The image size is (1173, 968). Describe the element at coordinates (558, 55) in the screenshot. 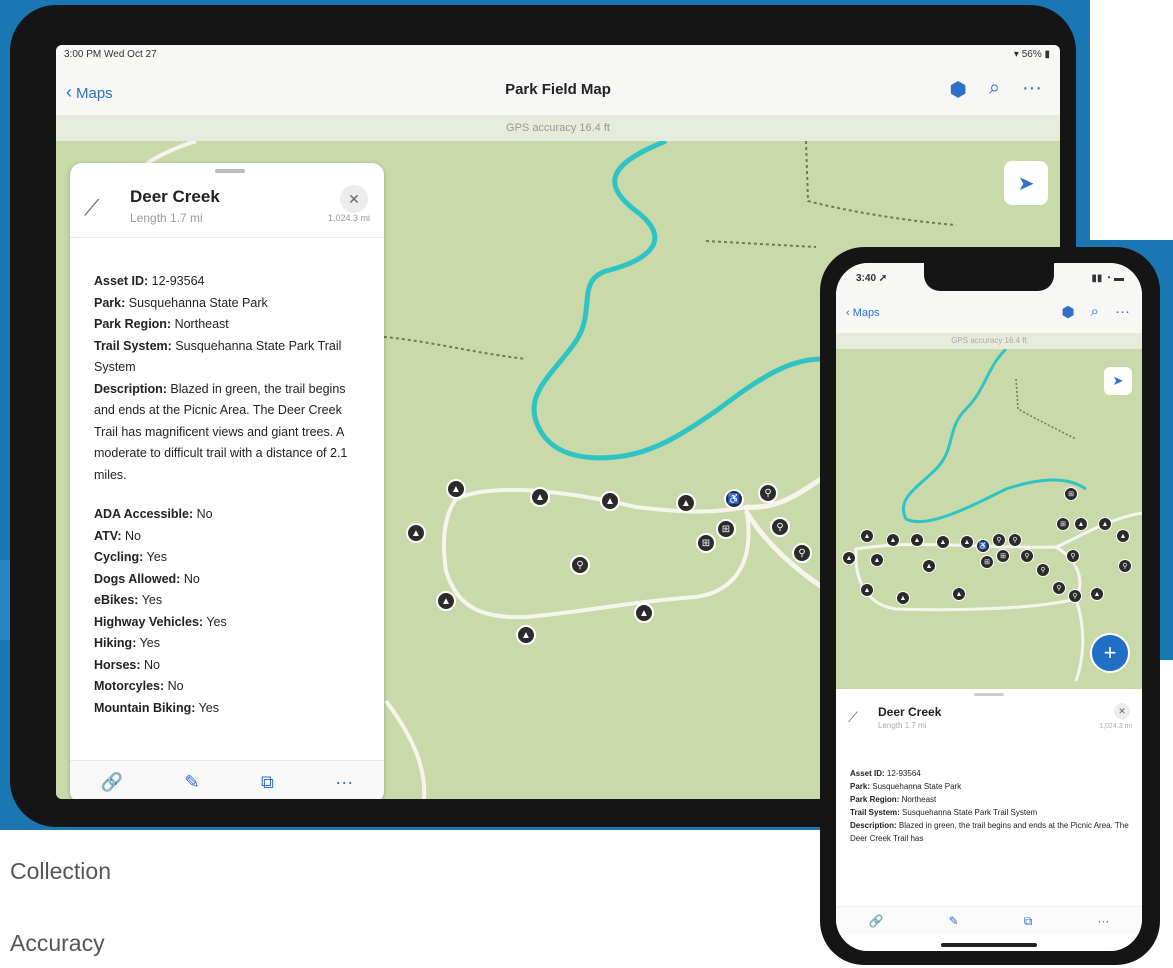

I see `status-bar: 3:00 PM Wed Oct 27 ▾ 56% ▮` at that location.